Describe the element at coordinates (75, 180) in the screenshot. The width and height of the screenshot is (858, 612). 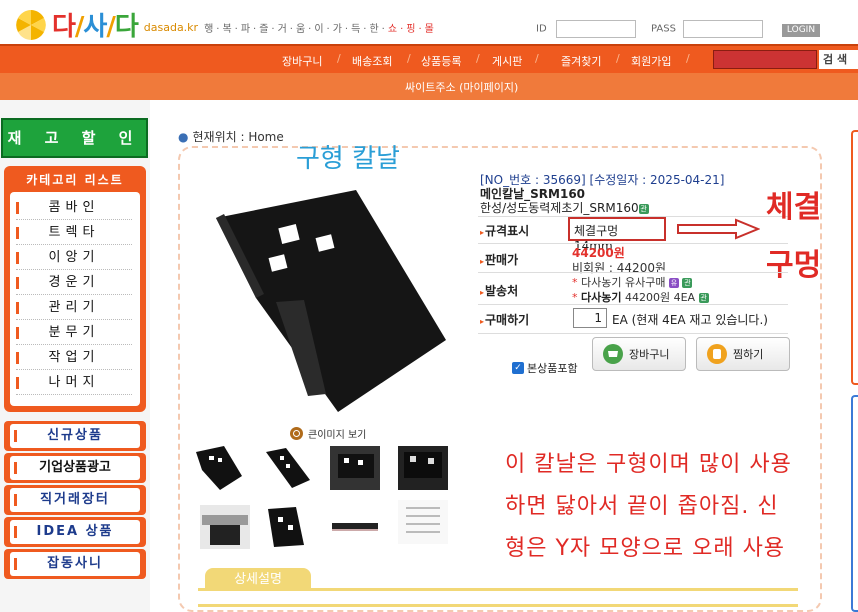
I see `category-title: 카테고리 리스트` at that location.